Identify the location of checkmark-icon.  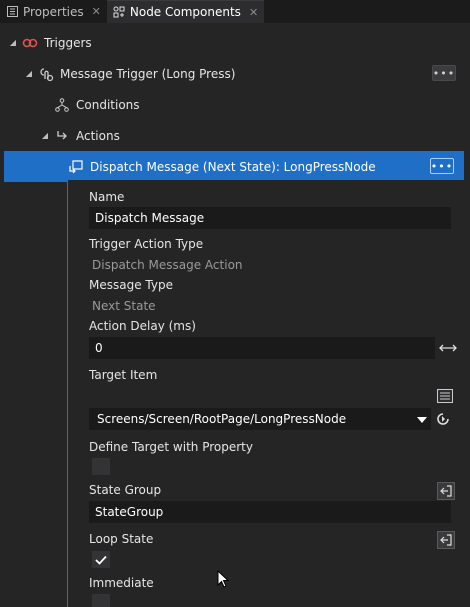
(101, 560).